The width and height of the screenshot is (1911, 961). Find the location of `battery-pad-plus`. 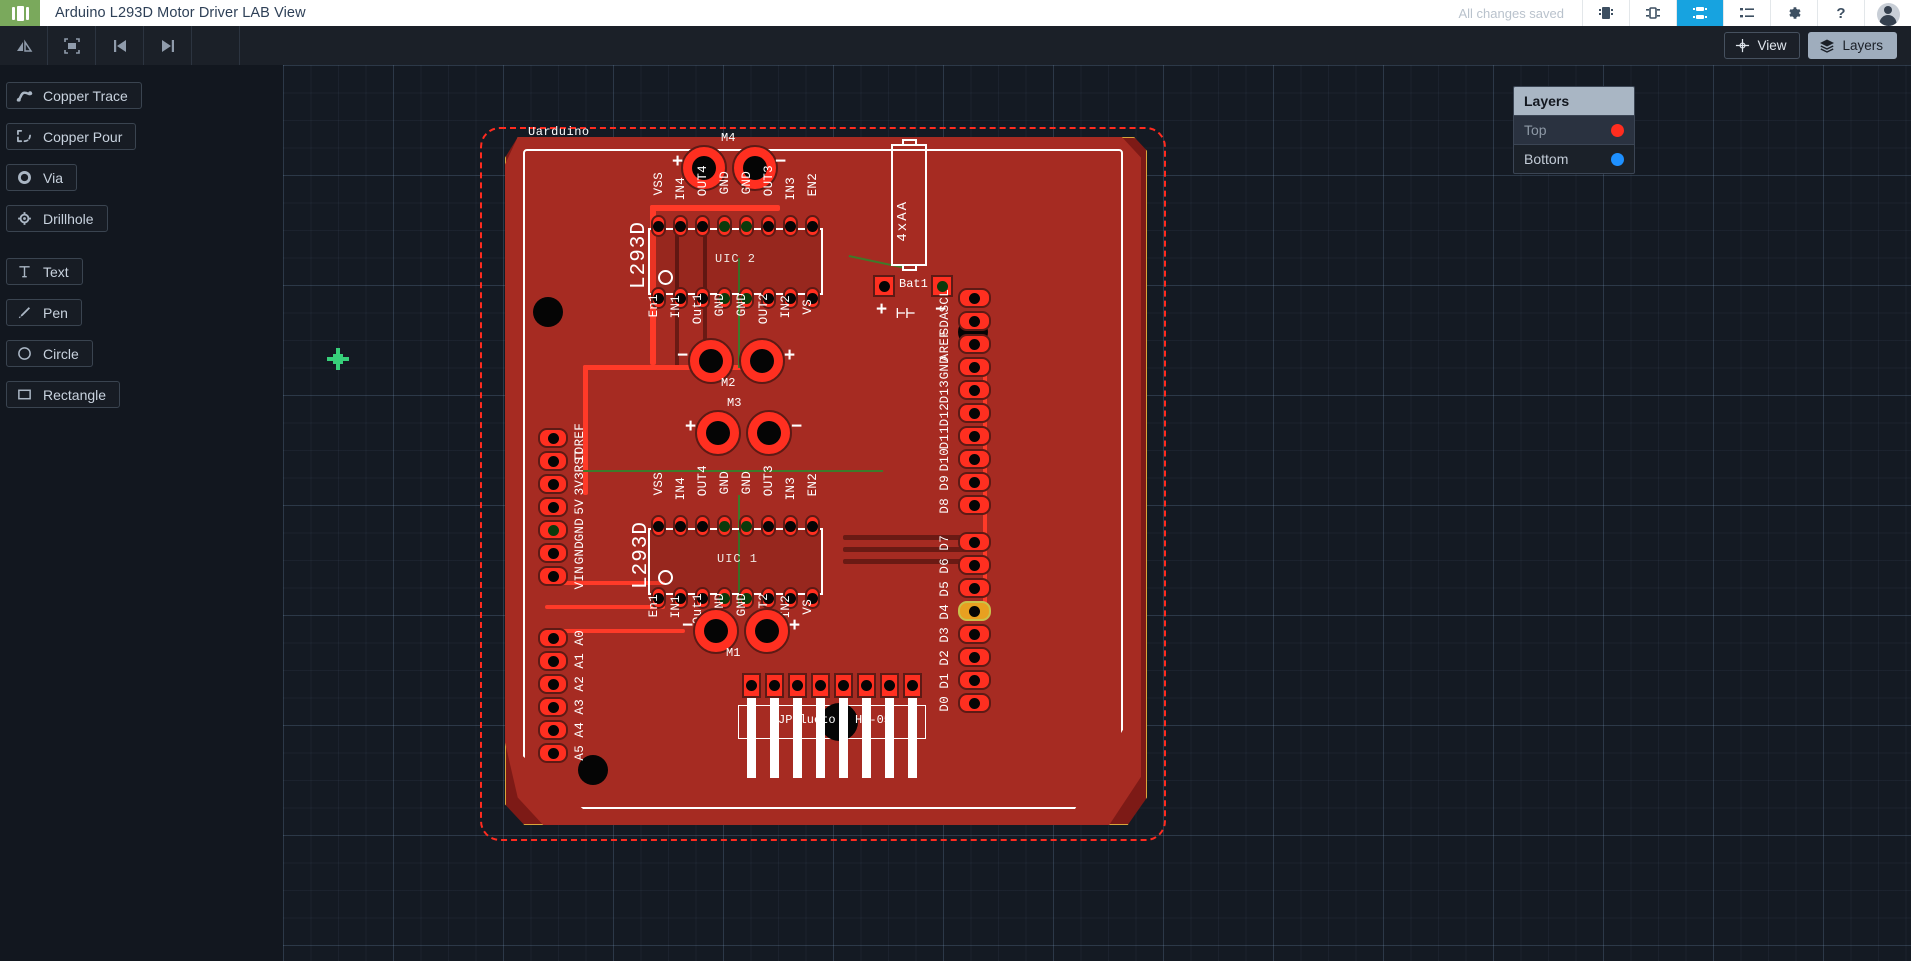

battery-pad-plus is located at coordinates (884, 286).